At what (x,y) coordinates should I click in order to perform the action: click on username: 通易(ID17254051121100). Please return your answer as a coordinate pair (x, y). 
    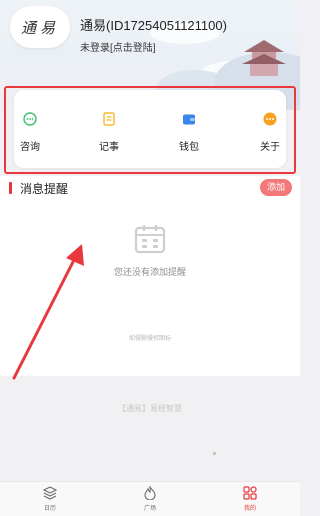
    Looking at the image, I should click on (153, 25).